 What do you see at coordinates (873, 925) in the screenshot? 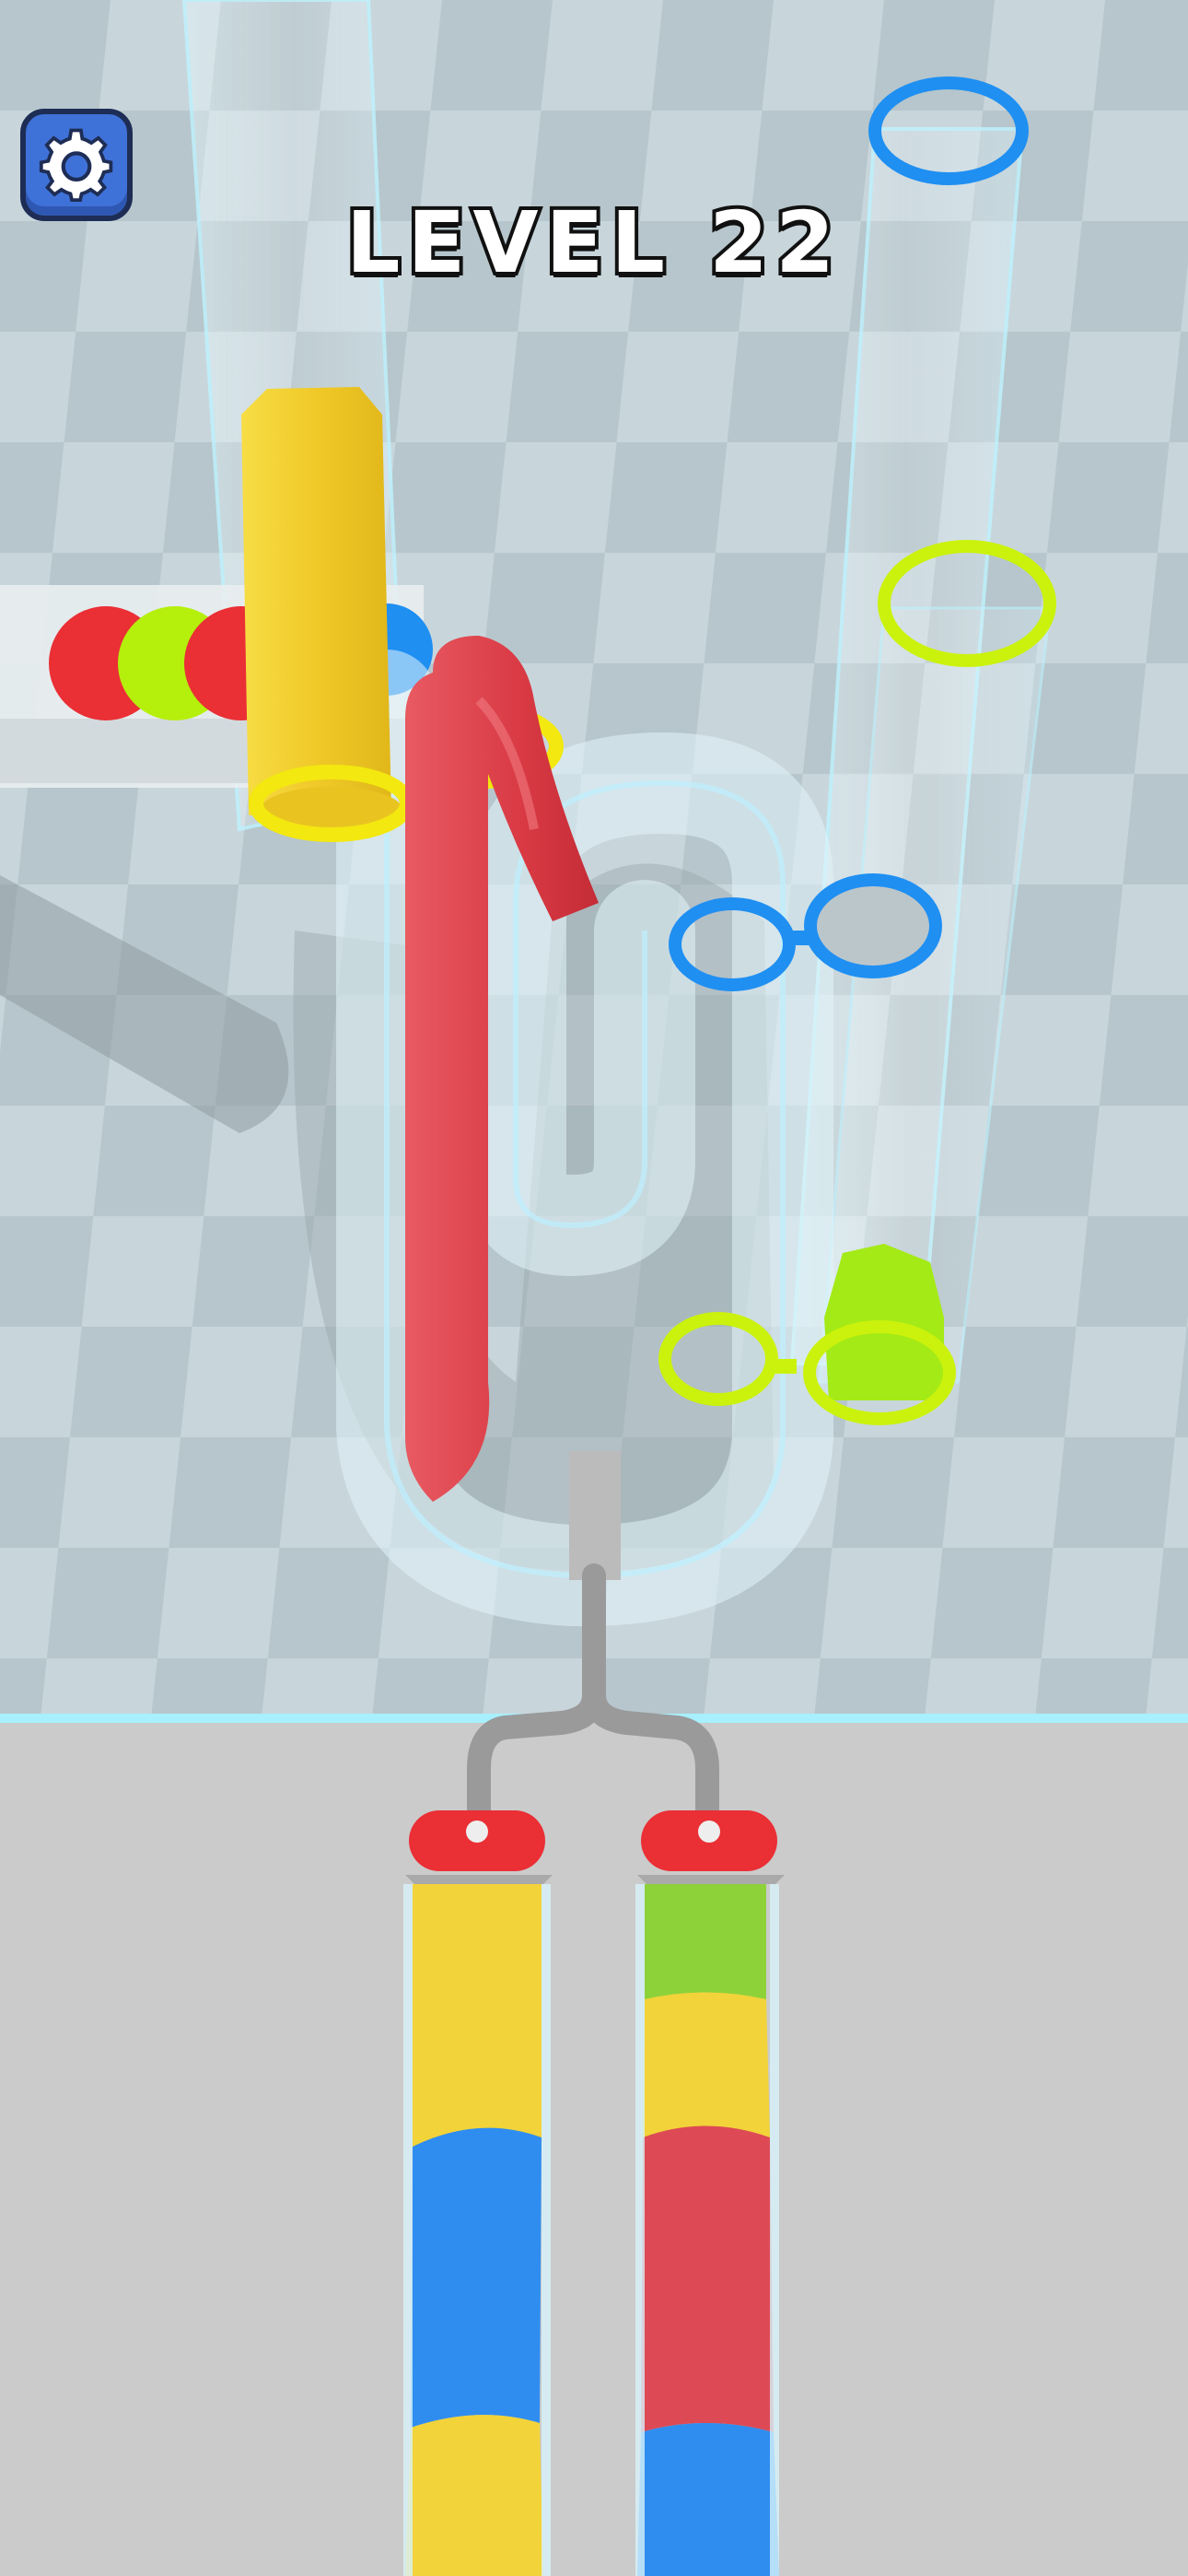
I see `blue-ring-right` at bounding box center [873, 925].